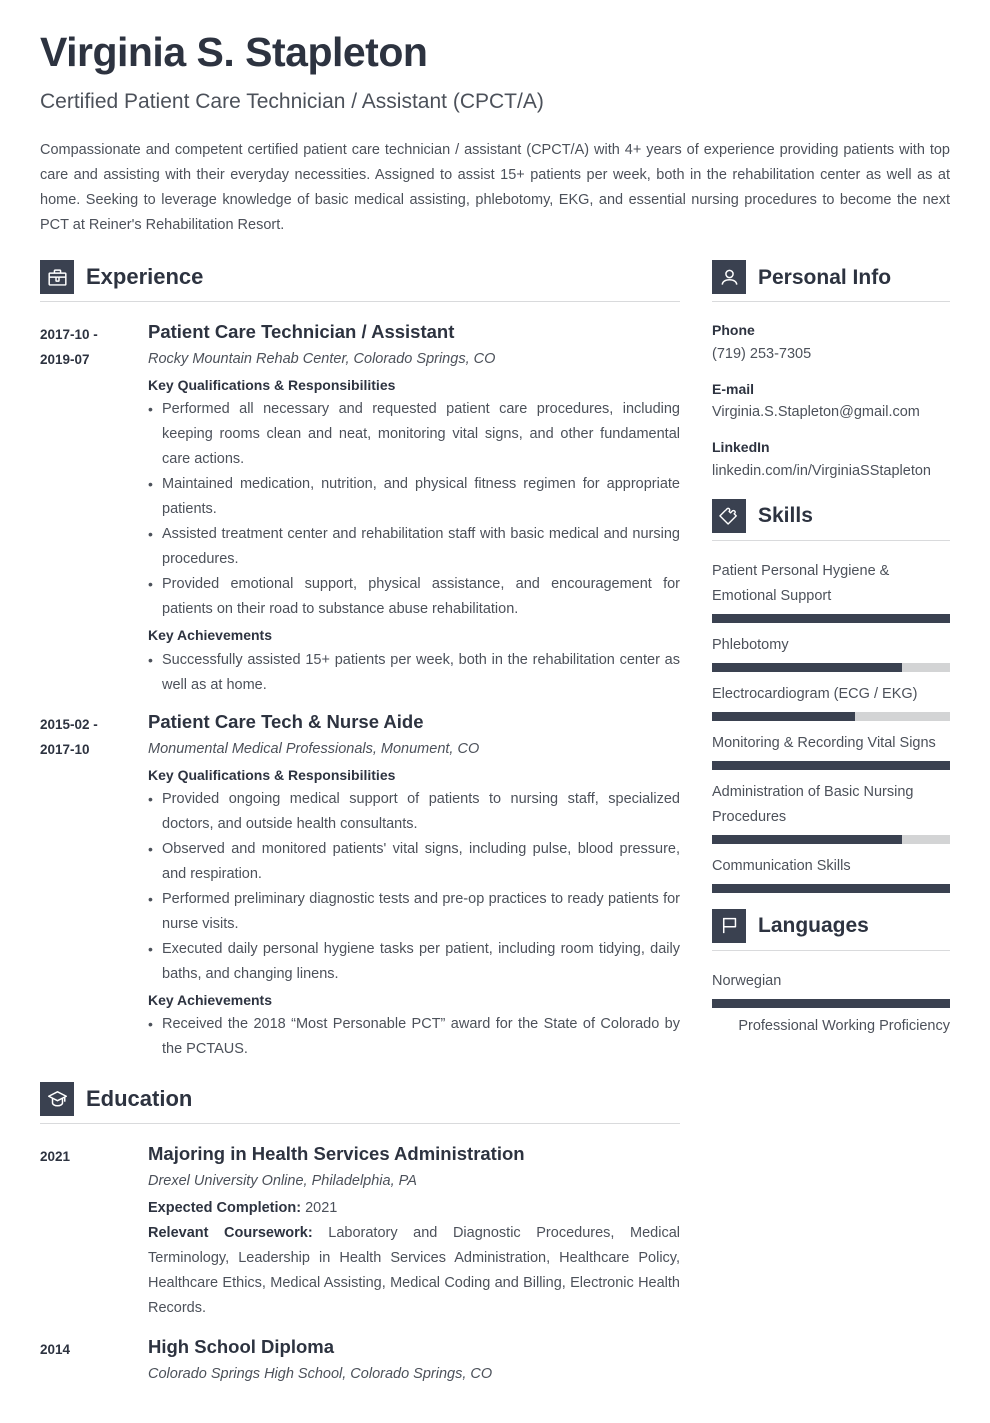 The image size is (990, 1423). What do you see at coordinates (145, 277) in the screenshot?
I see `experience-section-title: Experience` at bounding box center [145, 277].